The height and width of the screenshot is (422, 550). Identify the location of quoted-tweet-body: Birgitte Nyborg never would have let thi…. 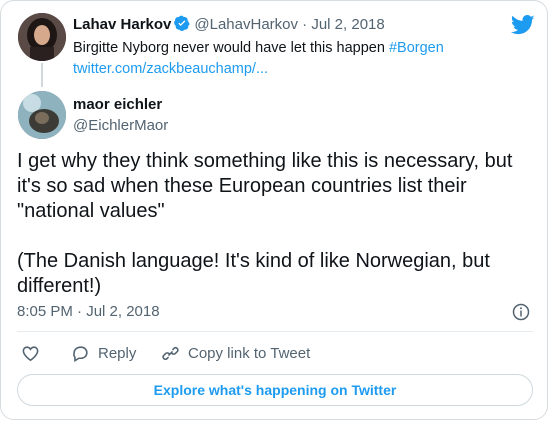
(231, 48).